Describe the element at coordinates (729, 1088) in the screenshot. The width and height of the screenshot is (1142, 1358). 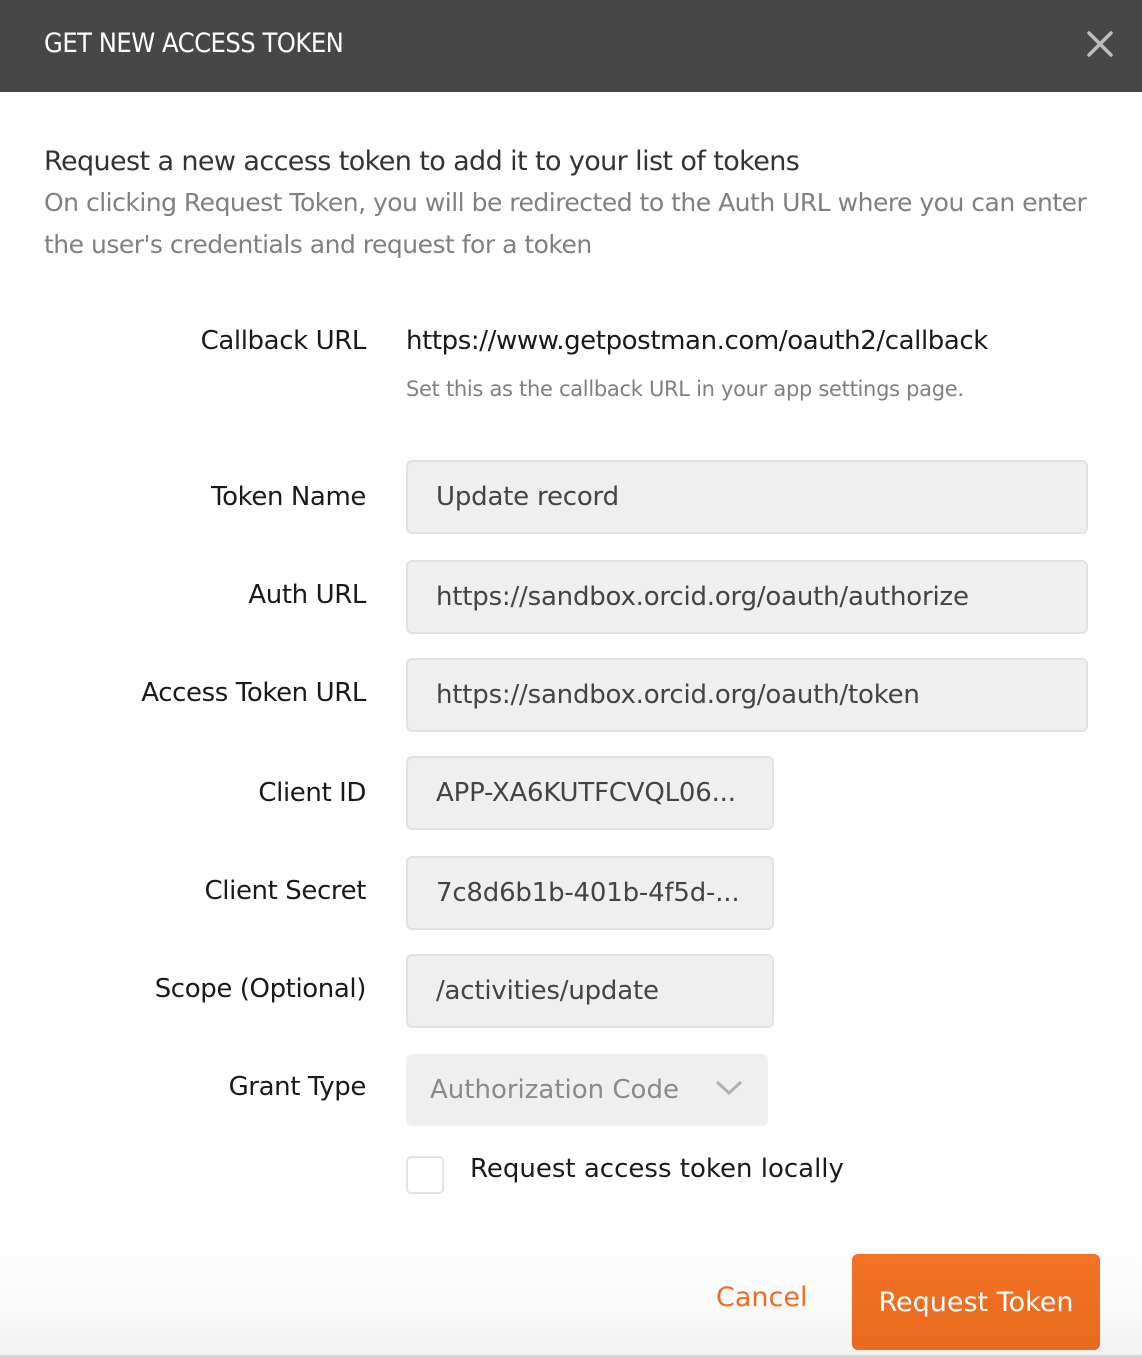
I see `chevron-down-icon` at that location.